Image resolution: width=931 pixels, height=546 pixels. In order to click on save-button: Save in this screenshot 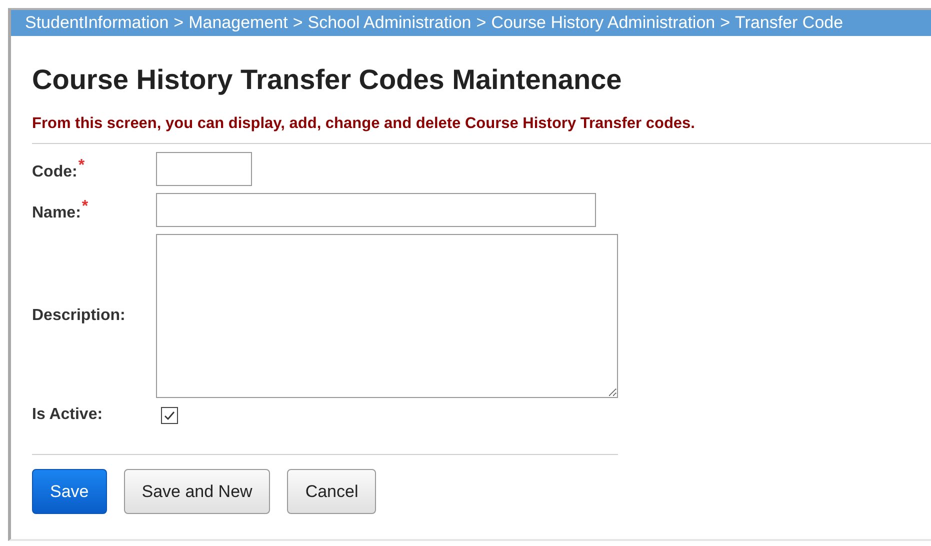, I will do `click(69, 491)`.